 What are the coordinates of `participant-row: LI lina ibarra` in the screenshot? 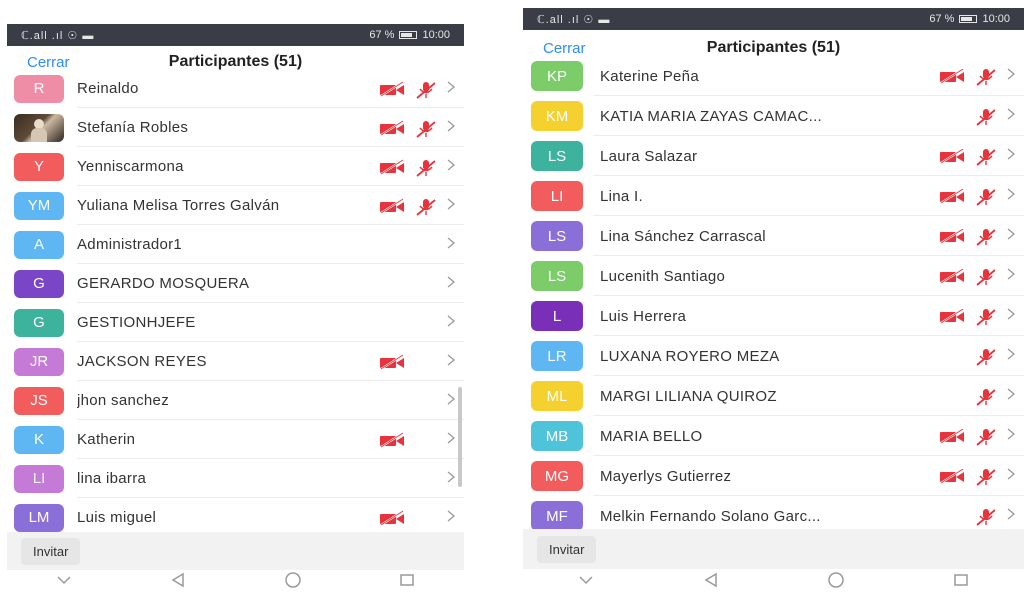 It's located at (235, 478).